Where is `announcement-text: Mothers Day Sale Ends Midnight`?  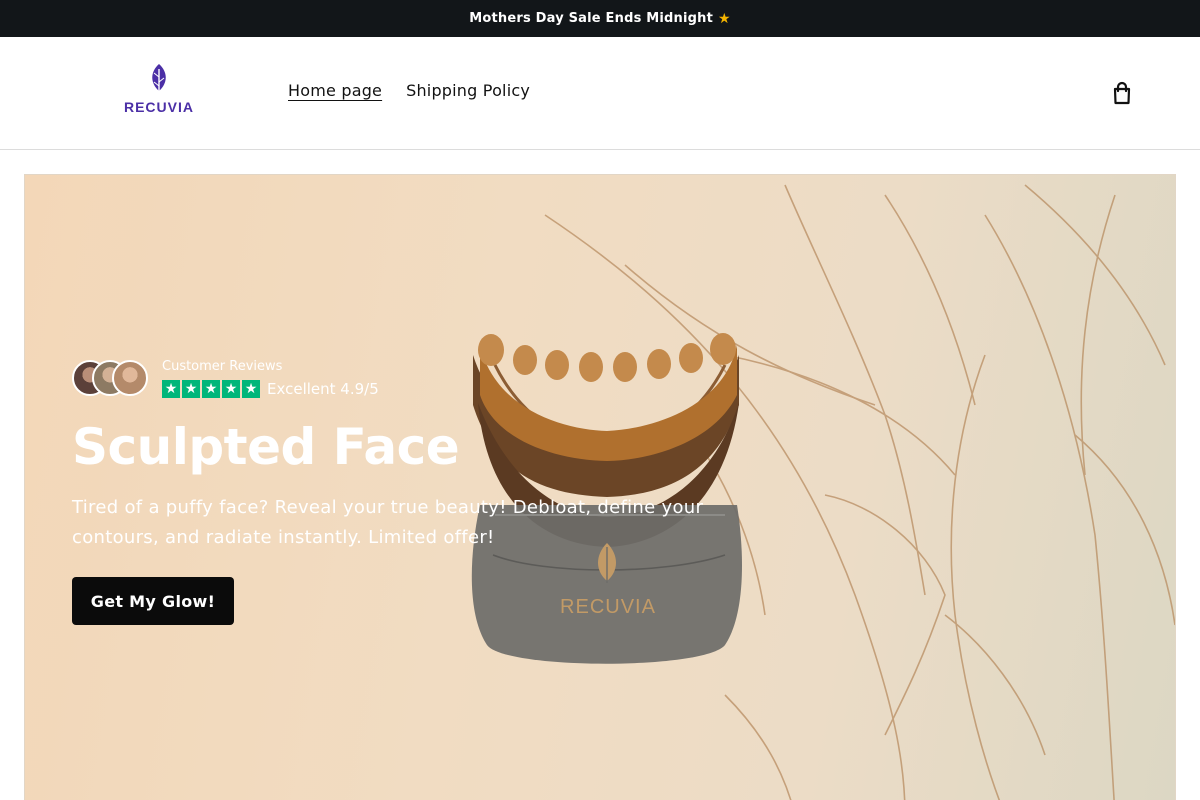
announcement-text: Mothers Day Sale Ends Midnight is located at coordinates (591, 18).